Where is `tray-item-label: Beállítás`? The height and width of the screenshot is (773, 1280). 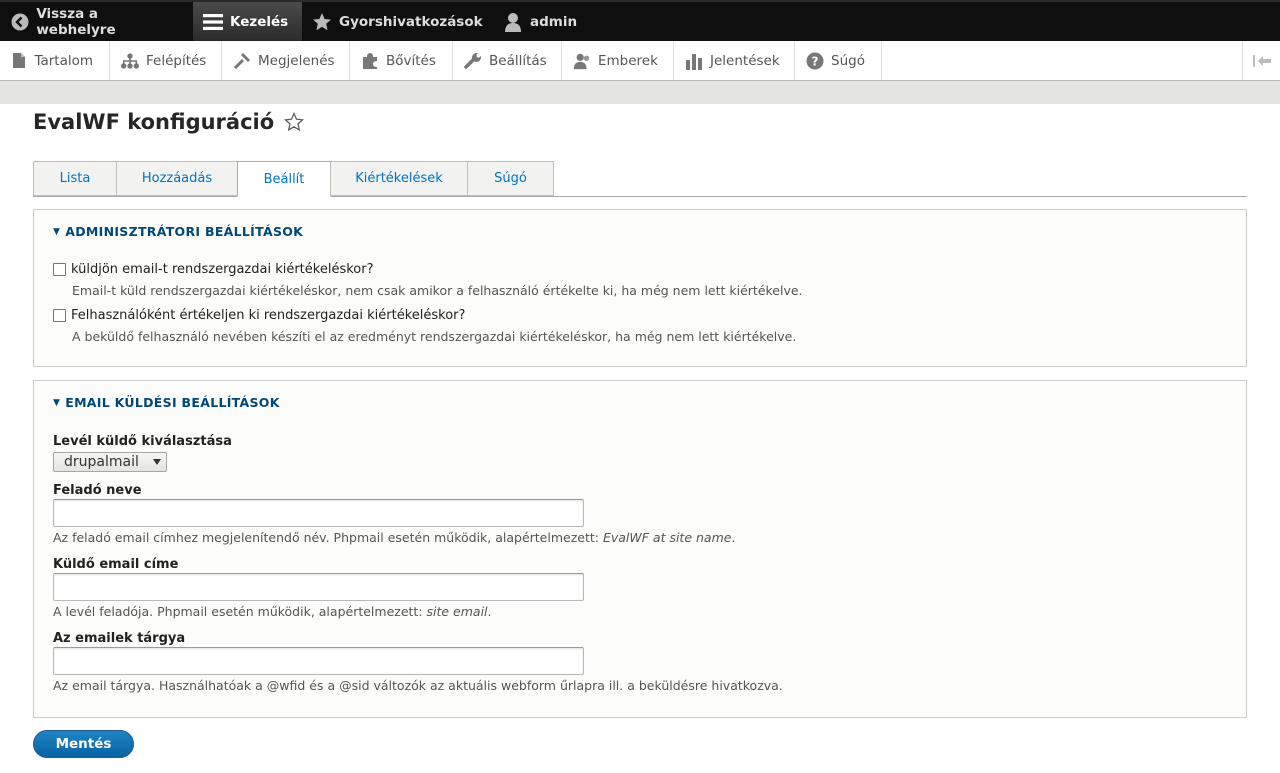
tray-item-label: Beállítás is located at coordinates (518, 60).